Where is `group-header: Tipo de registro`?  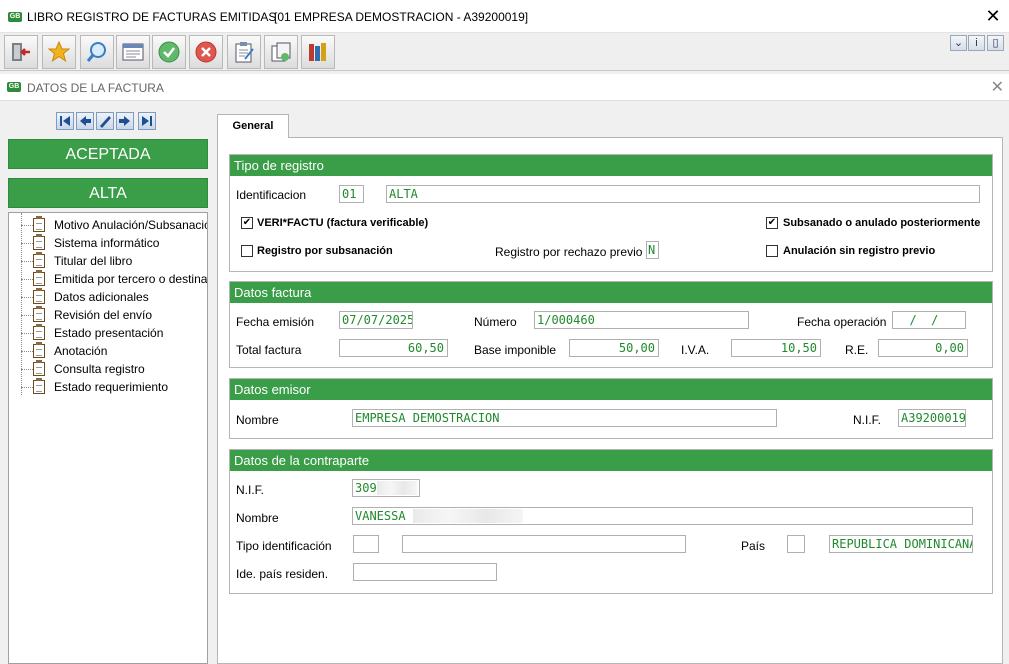 group-header: Tipo de registro is located at coordinates (611, 165).